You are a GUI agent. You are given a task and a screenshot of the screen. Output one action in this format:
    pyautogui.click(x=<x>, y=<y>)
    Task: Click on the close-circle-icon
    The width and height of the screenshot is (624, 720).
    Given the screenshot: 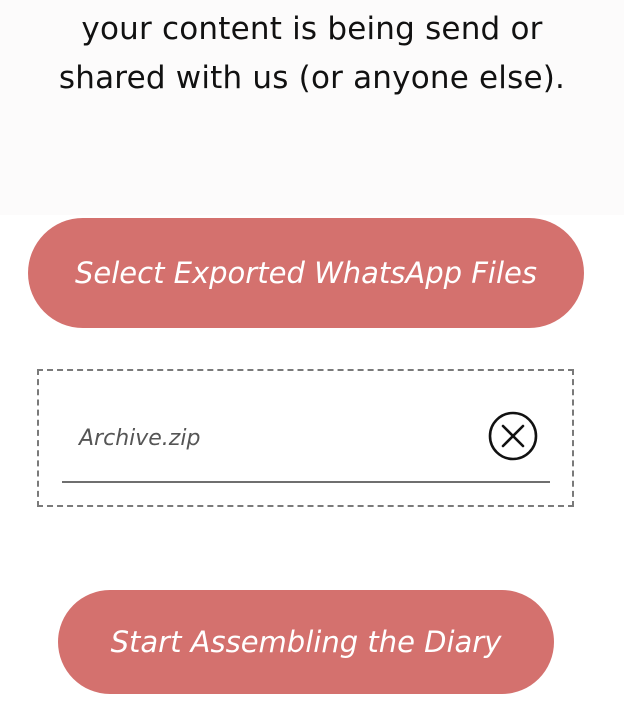 What is the action you would take?
    pyautogui.click(x=513, y=436)
    